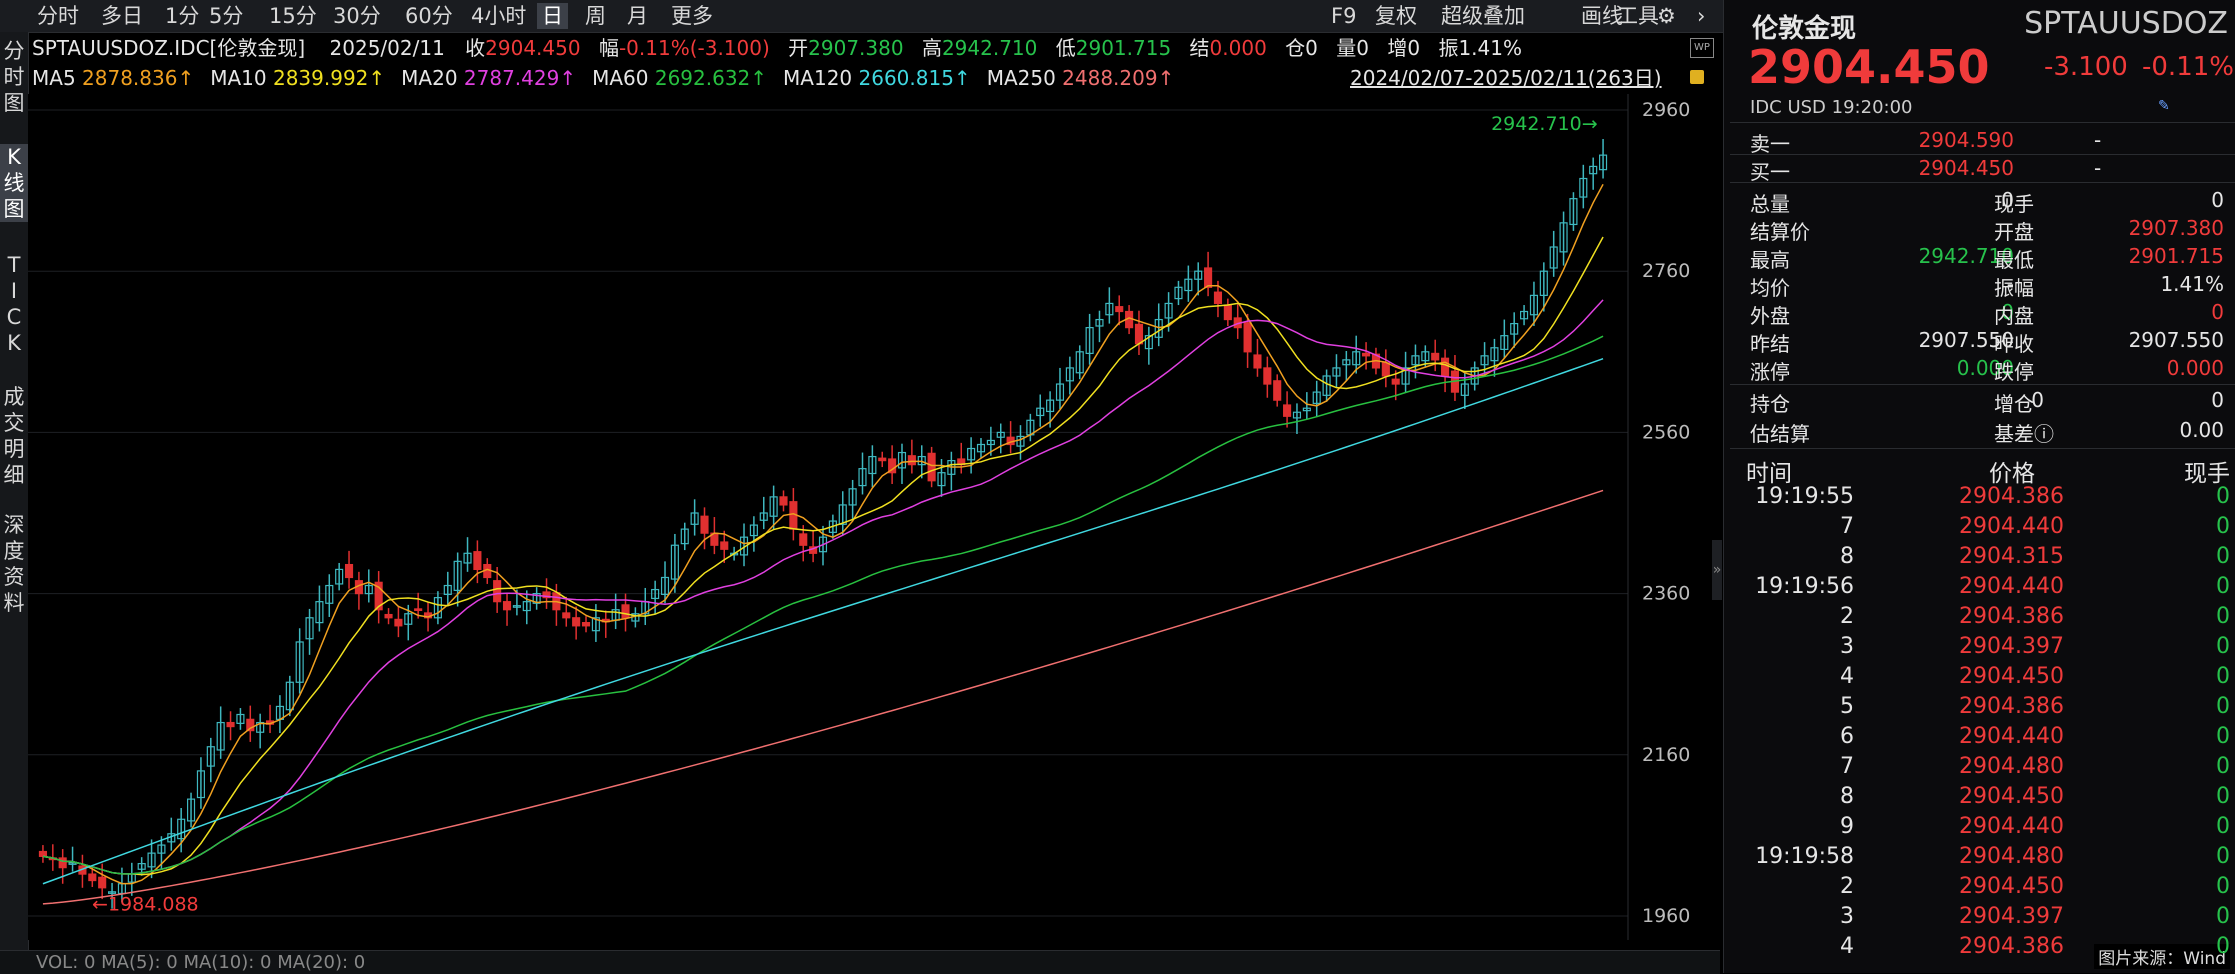 This screenshot has height=974, width=2235. What do you see at coordinates (1506, 78) in the screenshot?
I see `date-range: 2024/02/07-2025/02/11(263日)` at bounding box center [1506, 78].